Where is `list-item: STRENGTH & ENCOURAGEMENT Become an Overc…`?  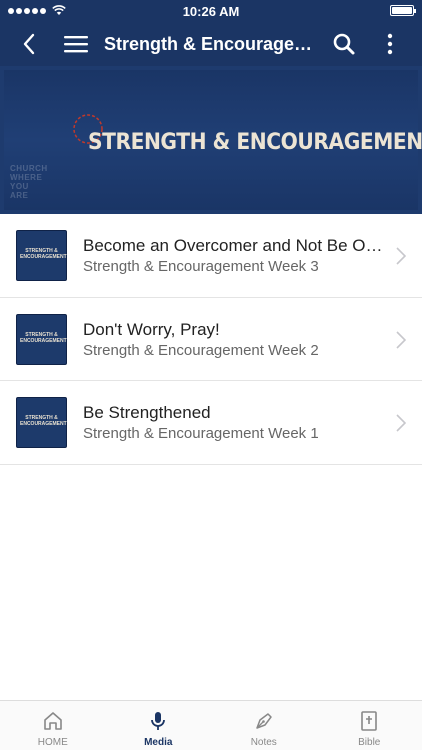
list-item: STRENGTH & ENCOURAGEMENT Become an Overc… is located at coordinates (211, 256).